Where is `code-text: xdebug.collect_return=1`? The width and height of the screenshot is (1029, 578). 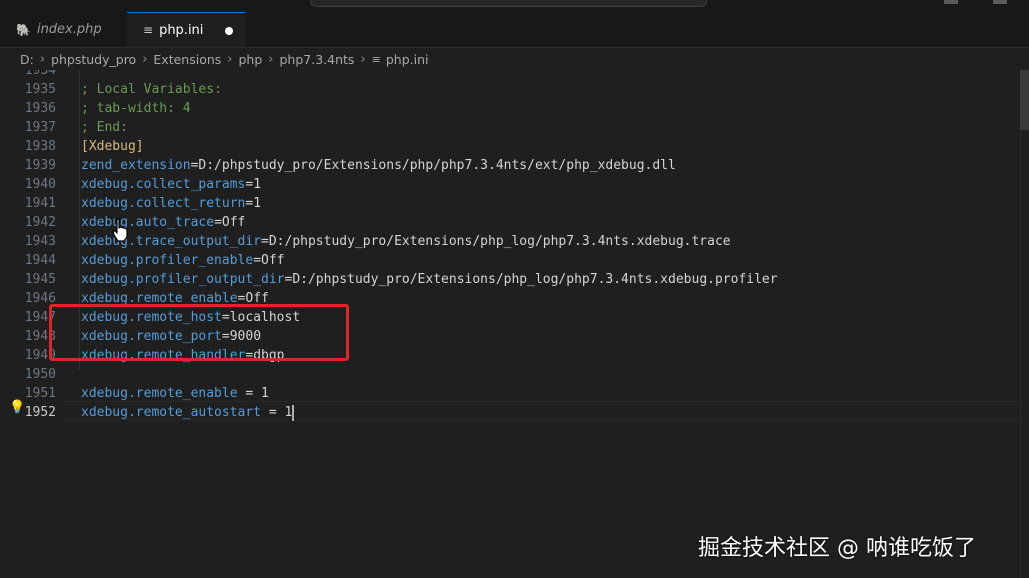 code-text: xdebug.collect_return=1 is located at coordinates (171, 203).